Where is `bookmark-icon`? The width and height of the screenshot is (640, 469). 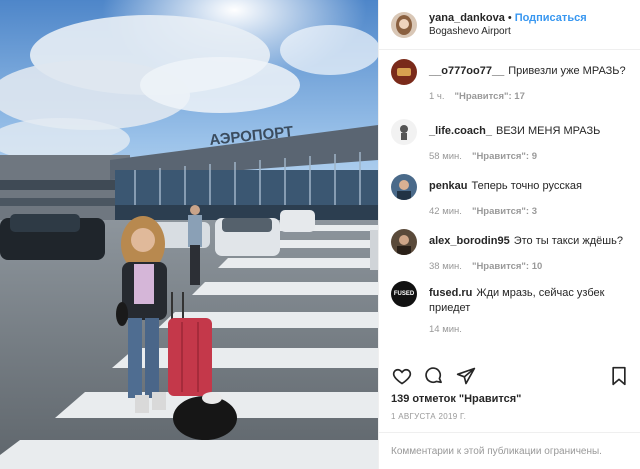
bookmark-icon is located at coordinates (619, 376).